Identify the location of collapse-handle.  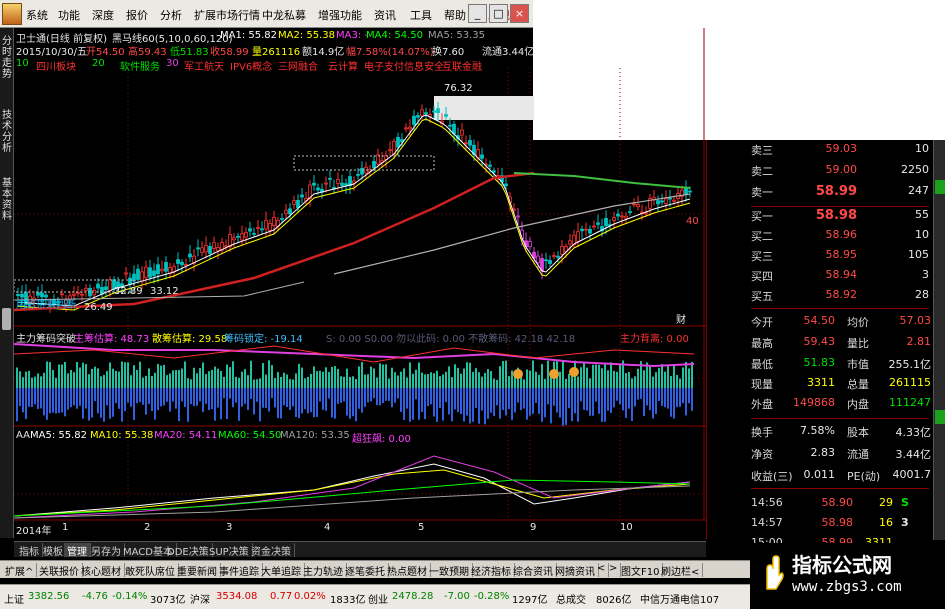
(6, 319).